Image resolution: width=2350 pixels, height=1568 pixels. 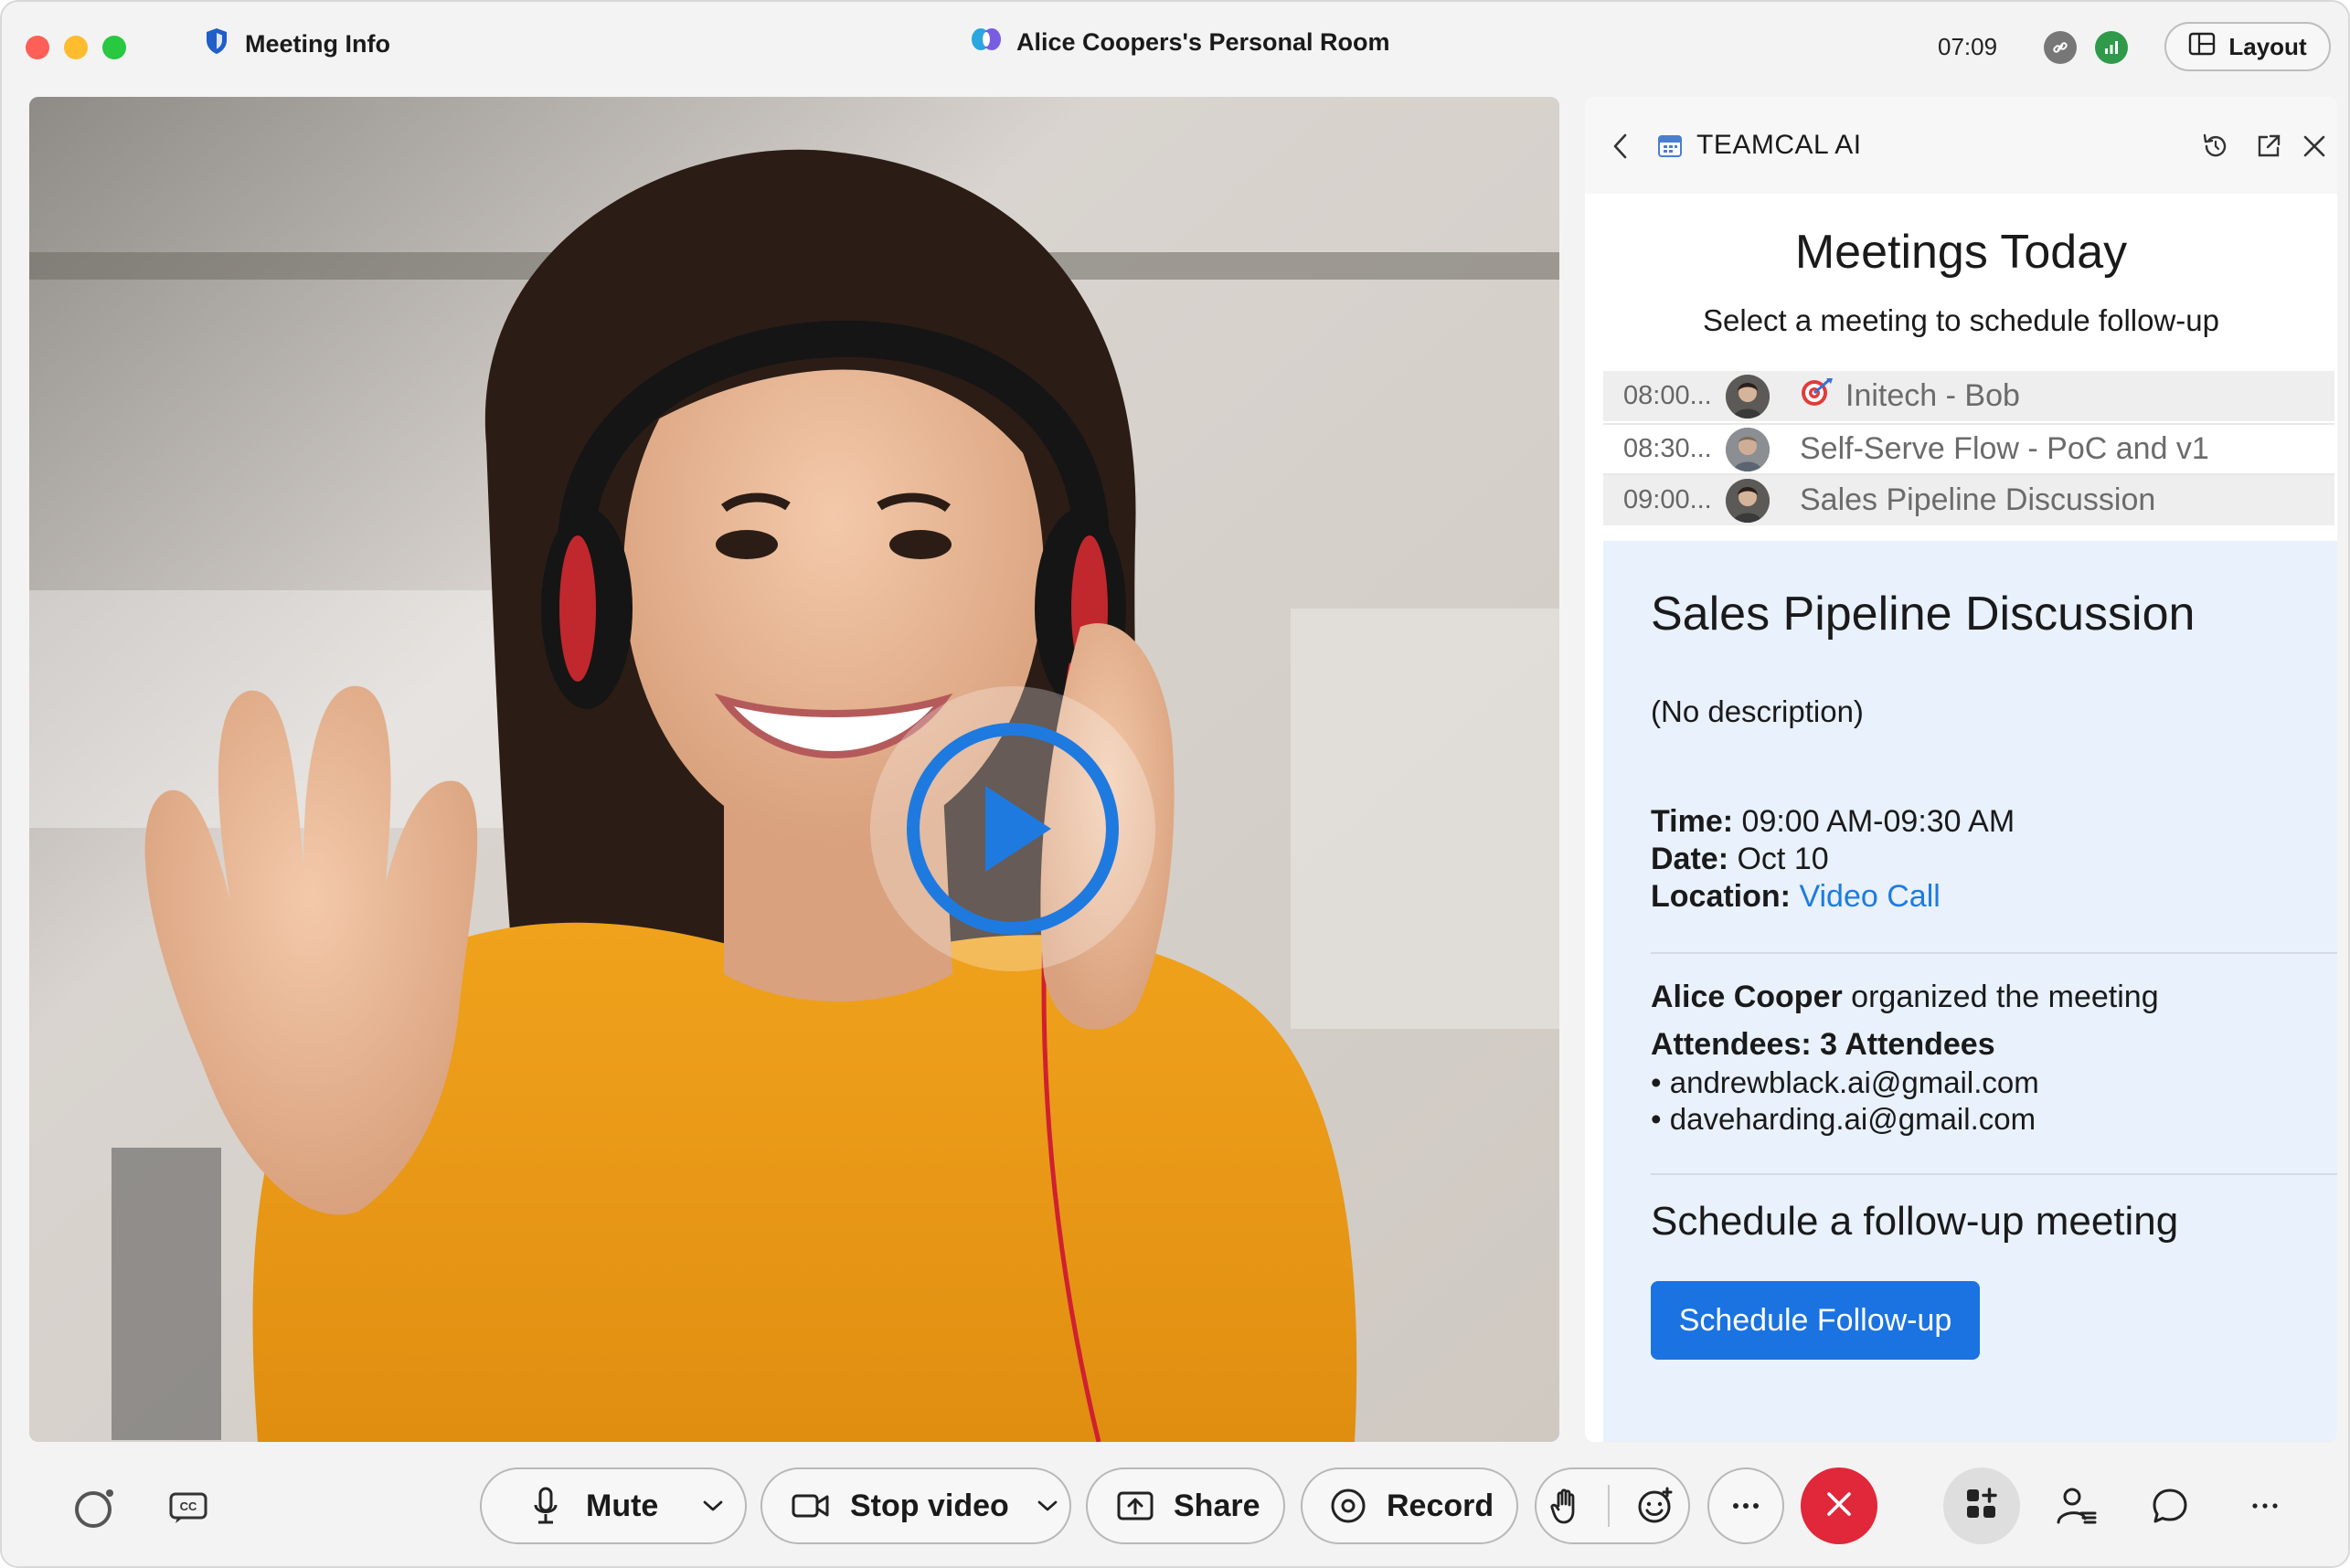 I want to click on meeting-controls-bar: CC Mute Stop video Share Record, so click(x=1175, y=1506).